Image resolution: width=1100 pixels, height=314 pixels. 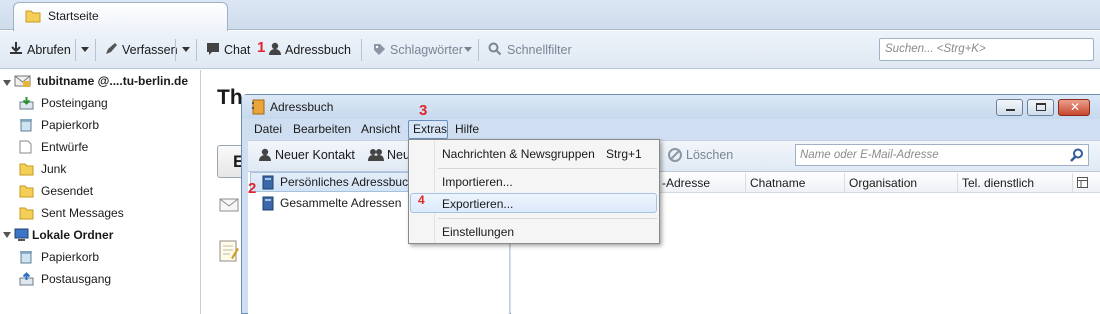 I want to click on local-folders: Lokale Ordner, so click(x=107, y=235).